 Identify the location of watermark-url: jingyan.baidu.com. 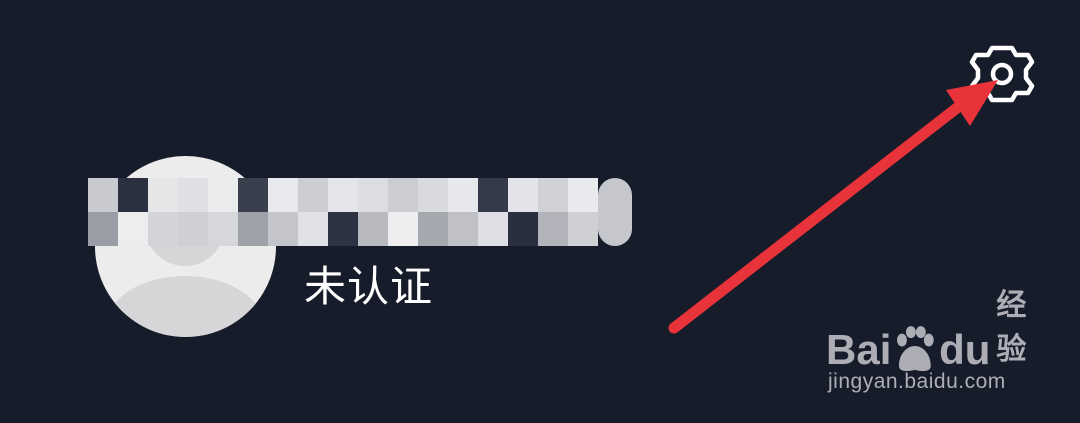
(917, 381).